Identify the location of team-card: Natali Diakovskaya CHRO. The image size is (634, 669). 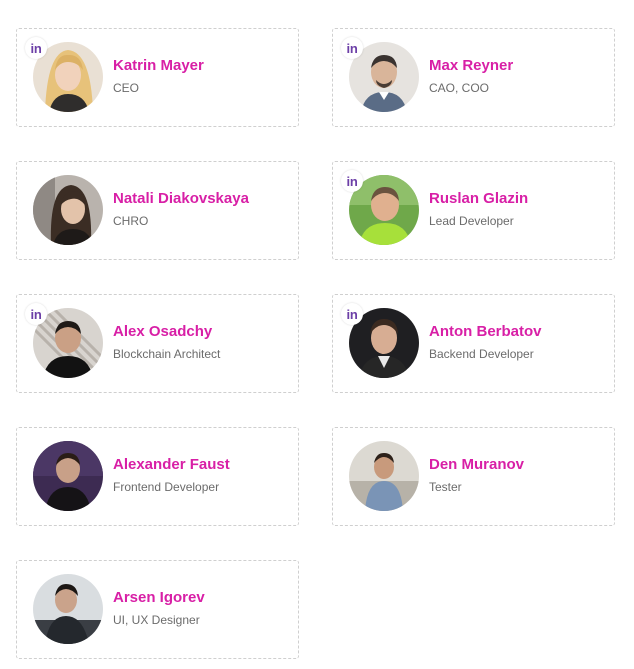
(157, 210).